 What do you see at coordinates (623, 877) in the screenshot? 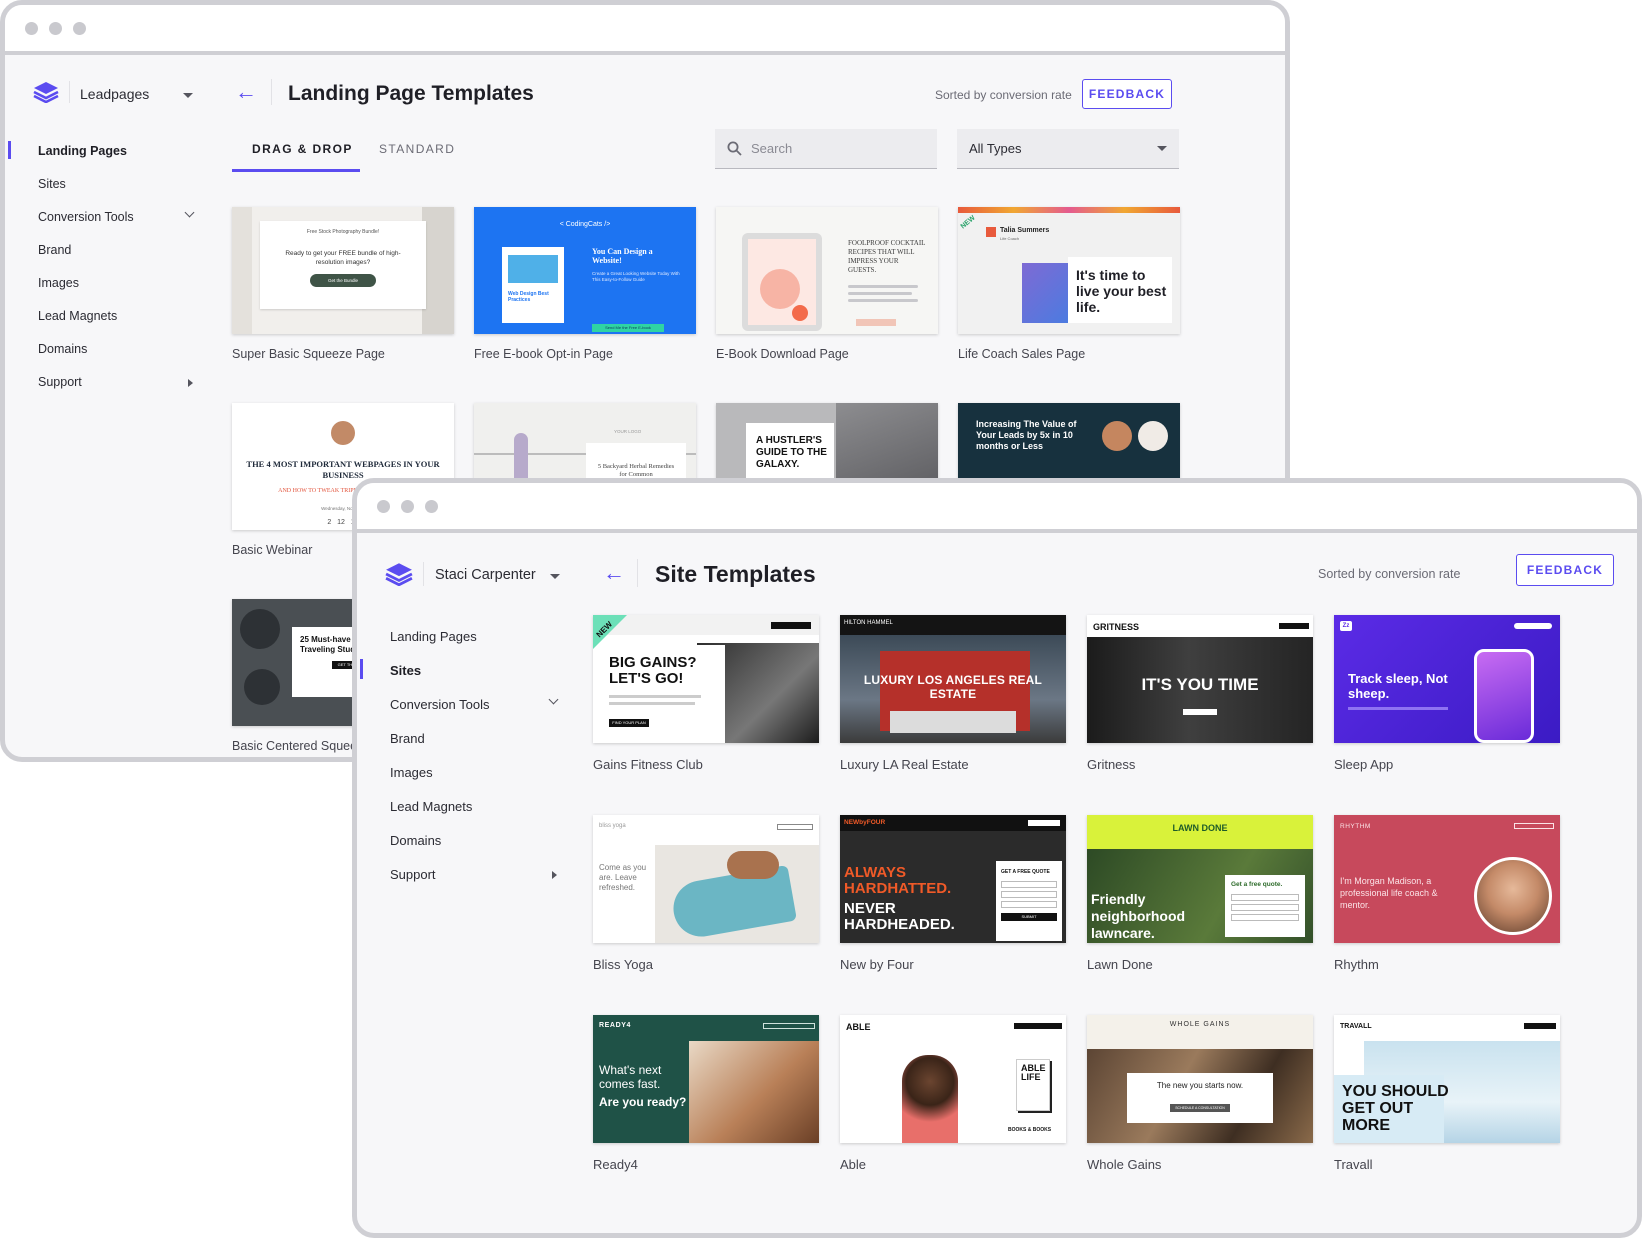
I see `thumb-headline: Come as you are. Leave refreshed.` at bounding box center [623, 877].